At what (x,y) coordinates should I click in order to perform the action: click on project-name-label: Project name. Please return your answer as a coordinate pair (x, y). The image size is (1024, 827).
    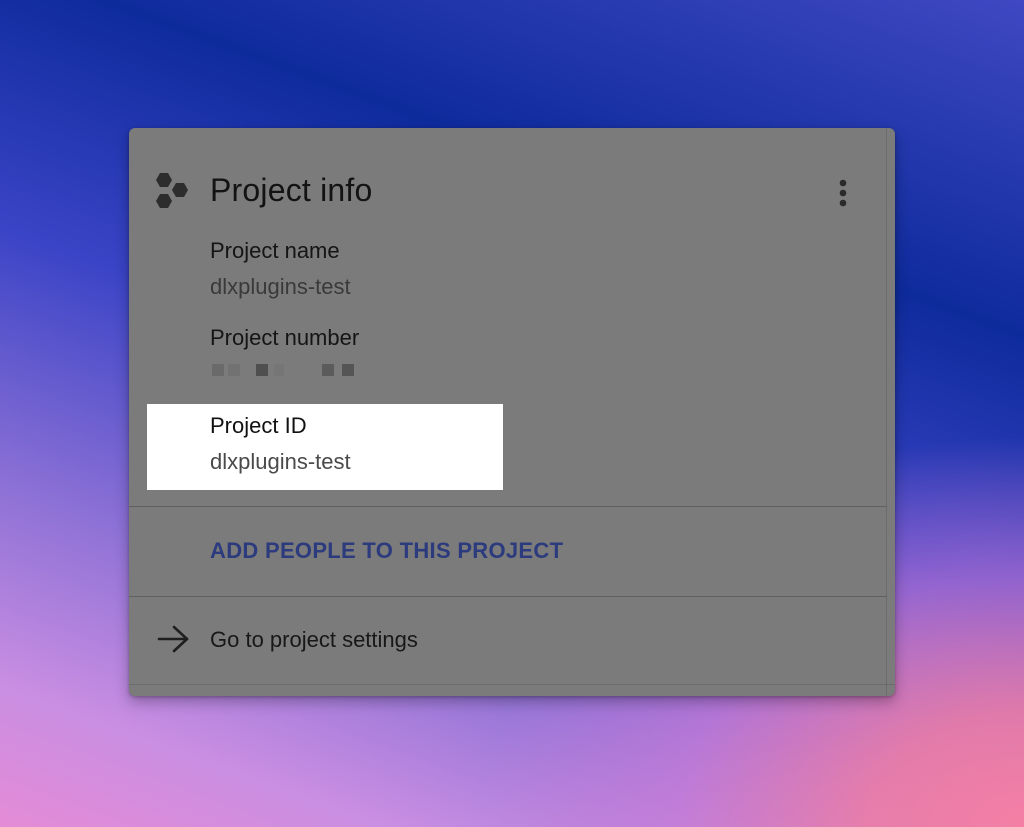
    Looking at the image, I should click on (275, 250).